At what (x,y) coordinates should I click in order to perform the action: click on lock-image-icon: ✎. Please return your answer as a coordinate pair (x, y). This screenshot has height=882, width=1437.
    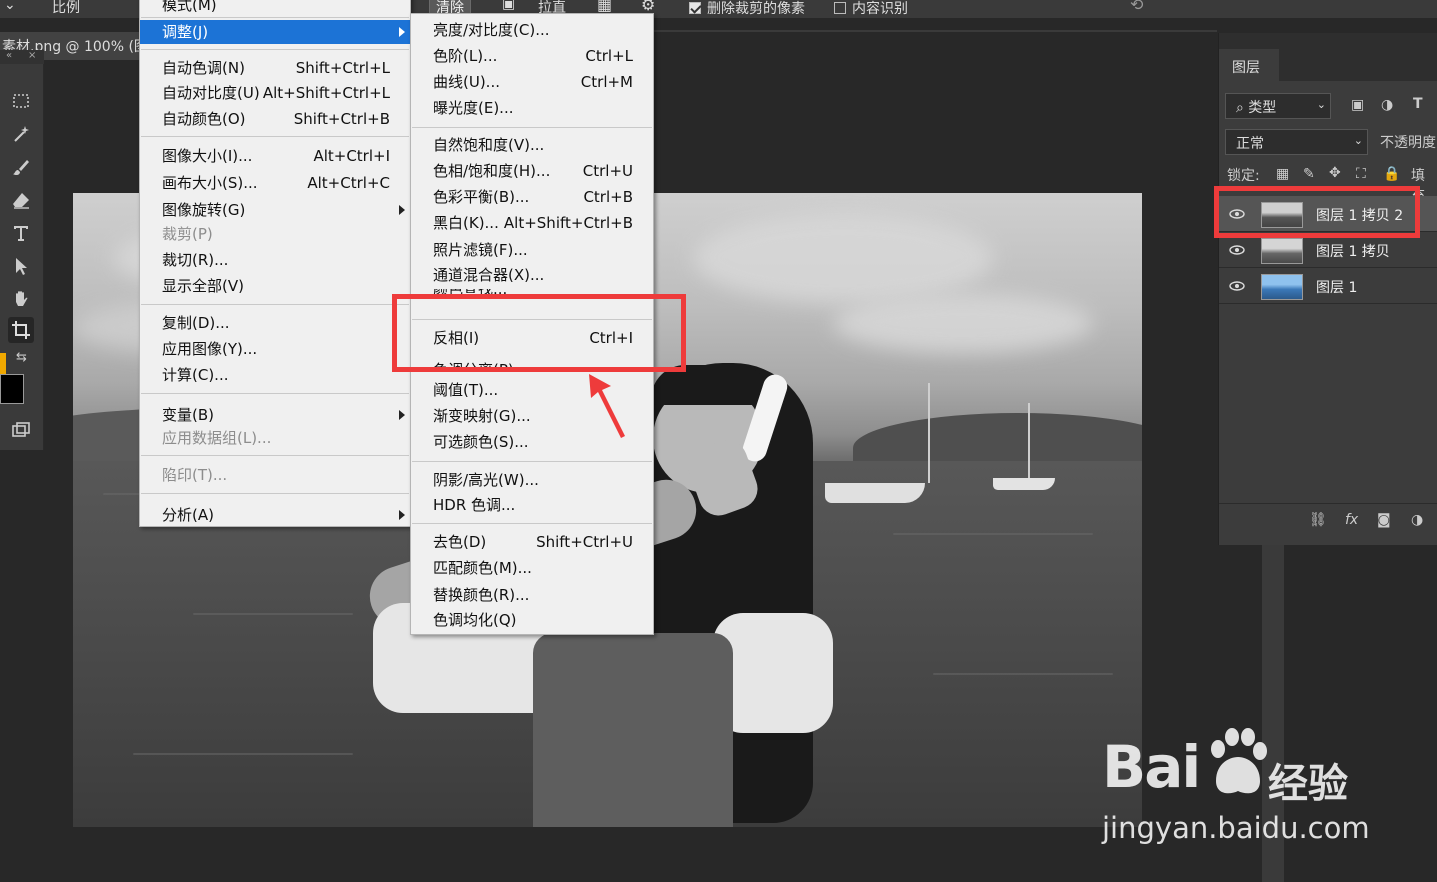
    Looking at the image, I should click on (1309, 174).